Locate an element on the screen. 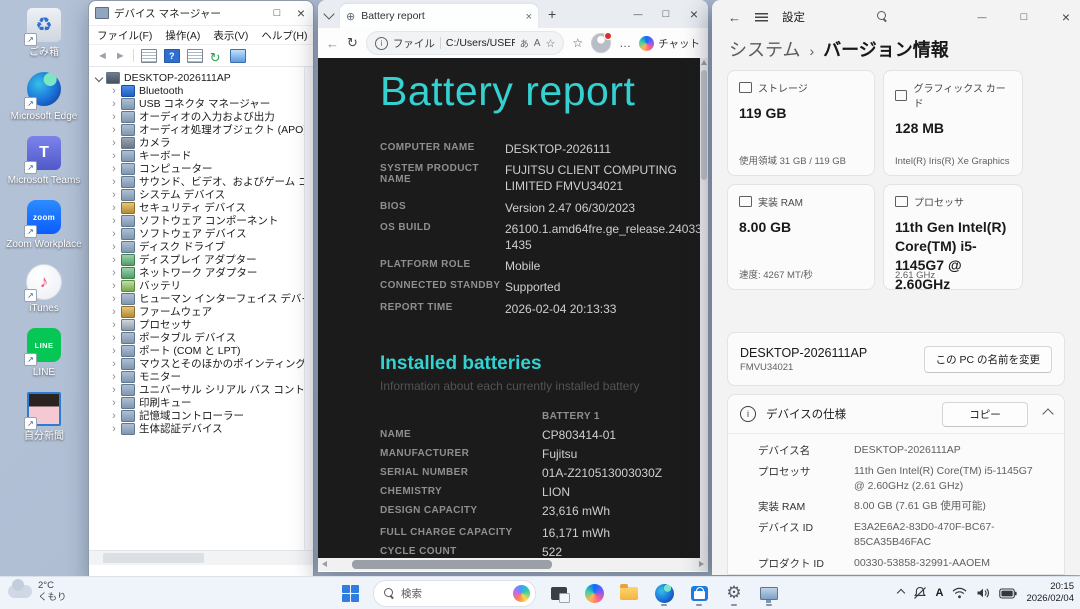 The height and width of the screenshot is (609, 1080). reload-icon is located at coordinates (352, 43).